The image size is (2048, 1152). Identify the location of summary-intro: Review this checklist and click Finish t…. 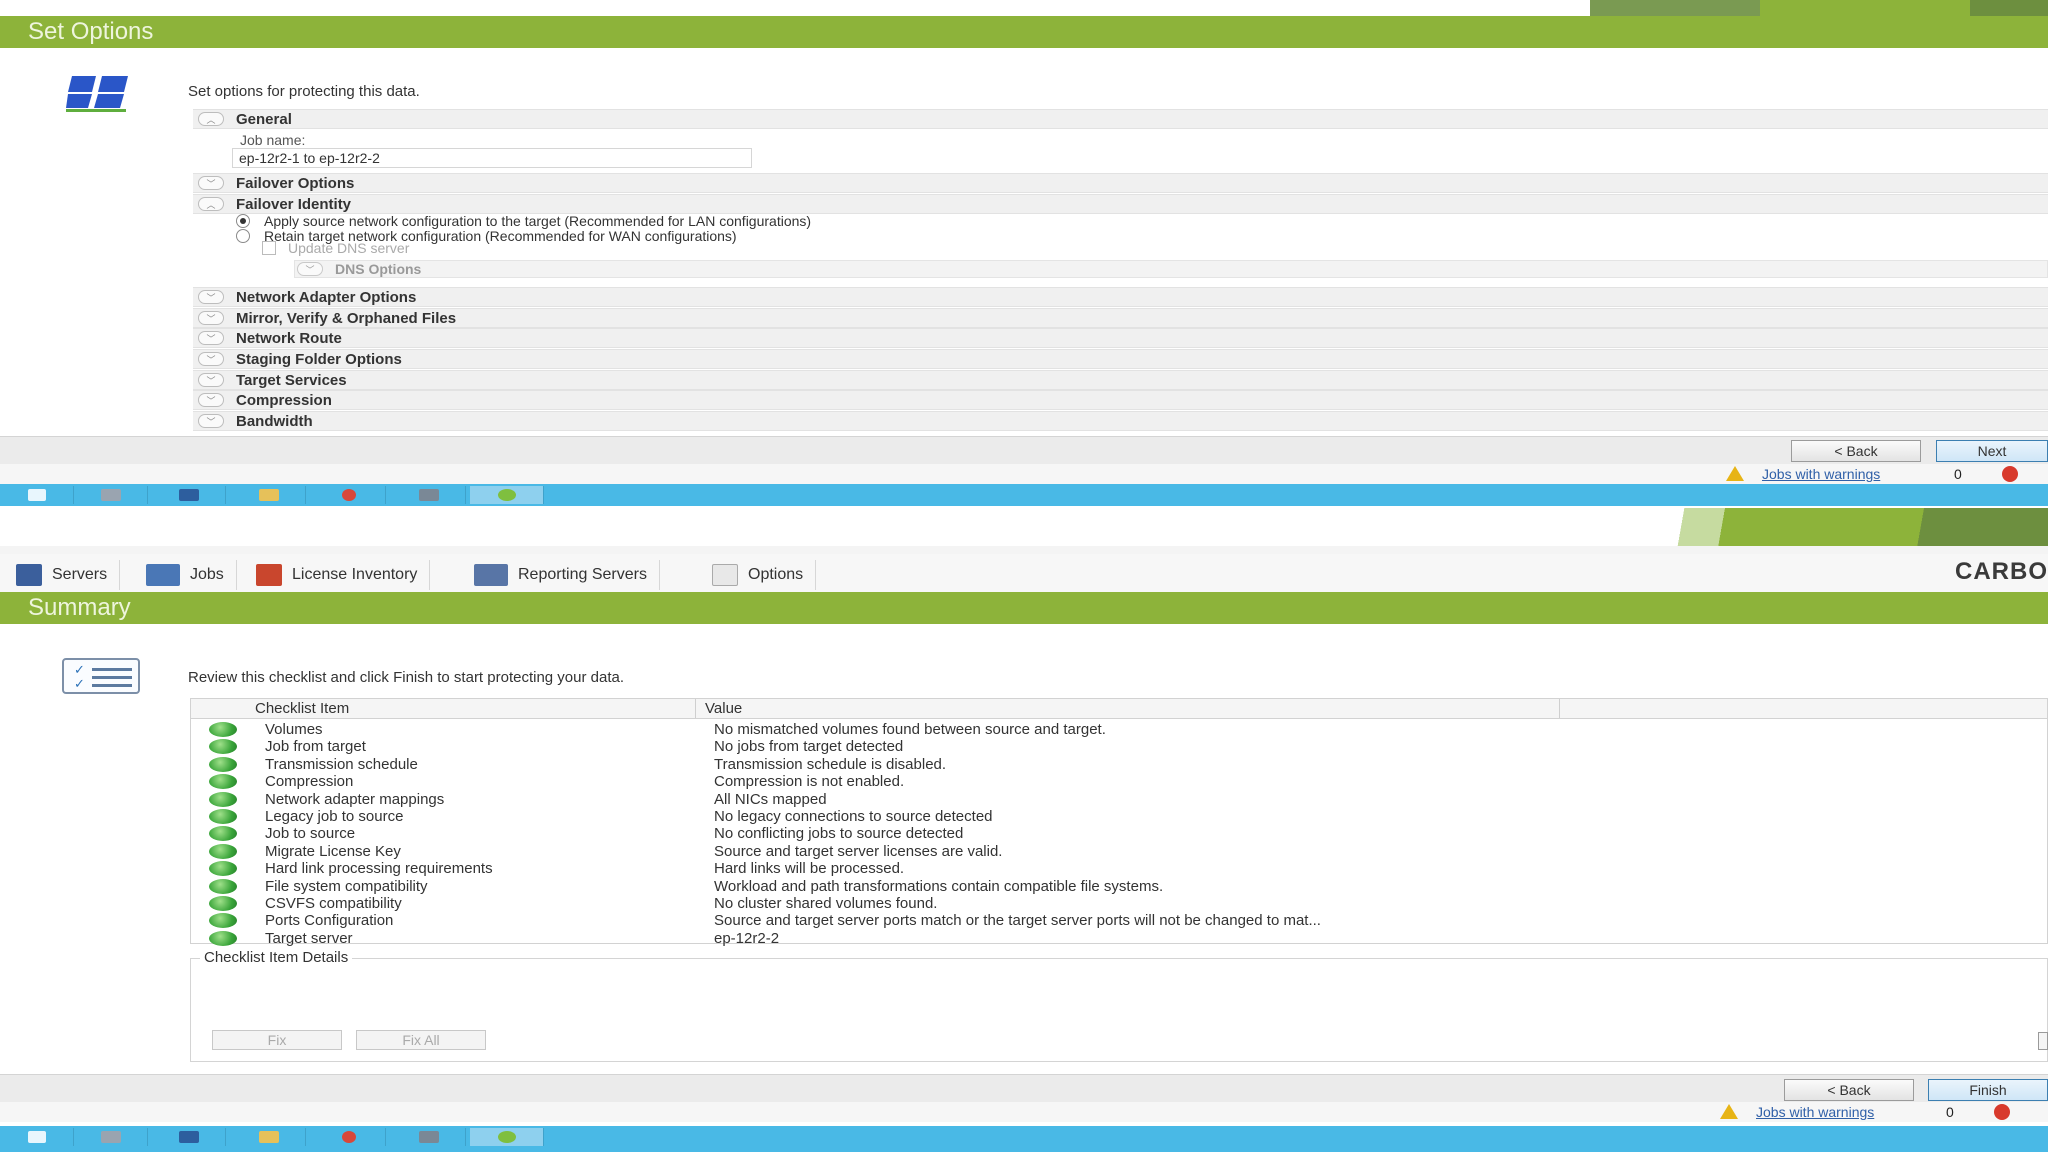
(406, 677).